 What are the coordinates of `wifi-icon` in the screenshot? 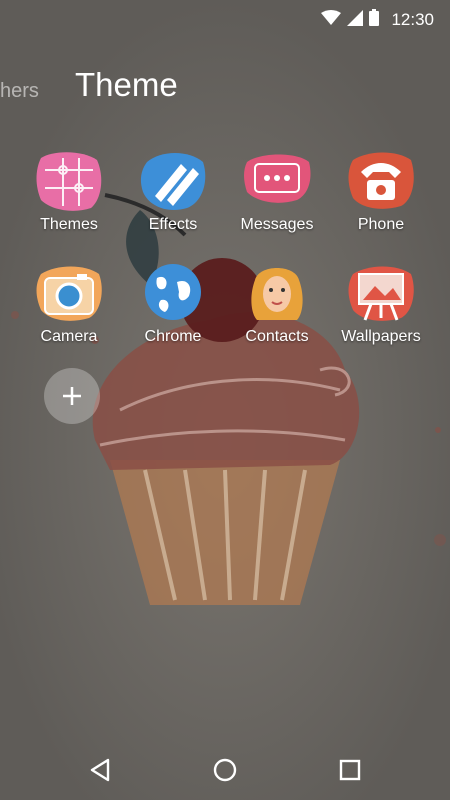 It's located at (331, 20).